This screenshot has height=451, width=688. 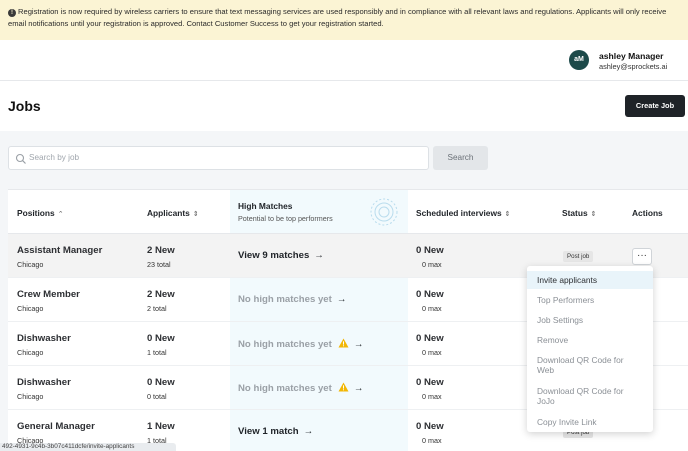 I want to click on high-matches-subtitle: Potential to be top performers, so click(x=285, y=218).